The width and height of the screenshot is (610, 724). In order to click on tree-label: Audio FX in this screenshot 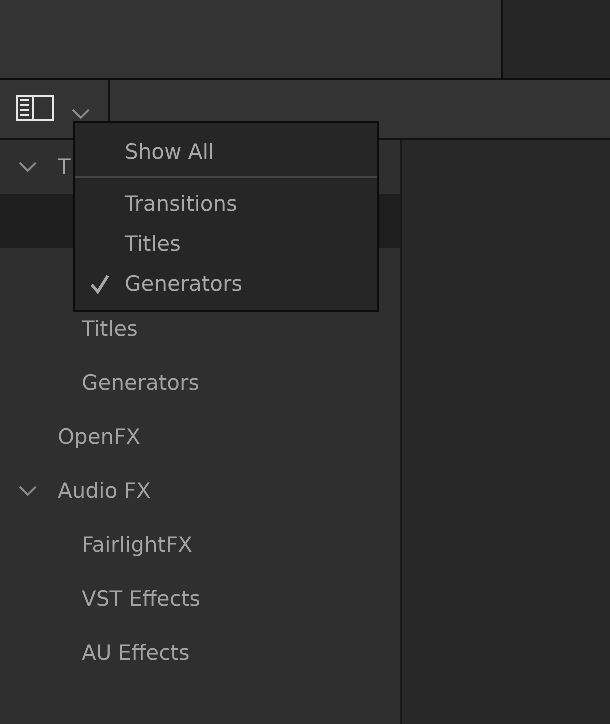, I will do `click(104, 491)`.